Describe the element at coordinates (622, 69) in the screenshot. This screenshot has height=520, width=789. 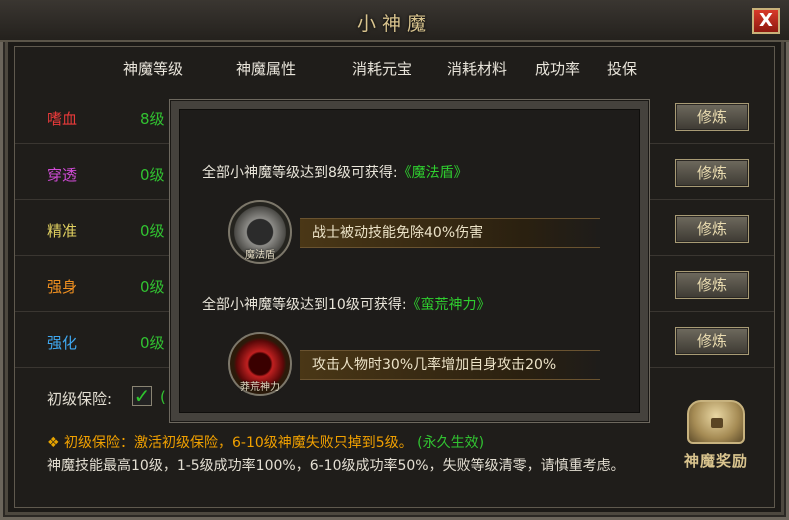
I see `header-insure: 投保` at that location.